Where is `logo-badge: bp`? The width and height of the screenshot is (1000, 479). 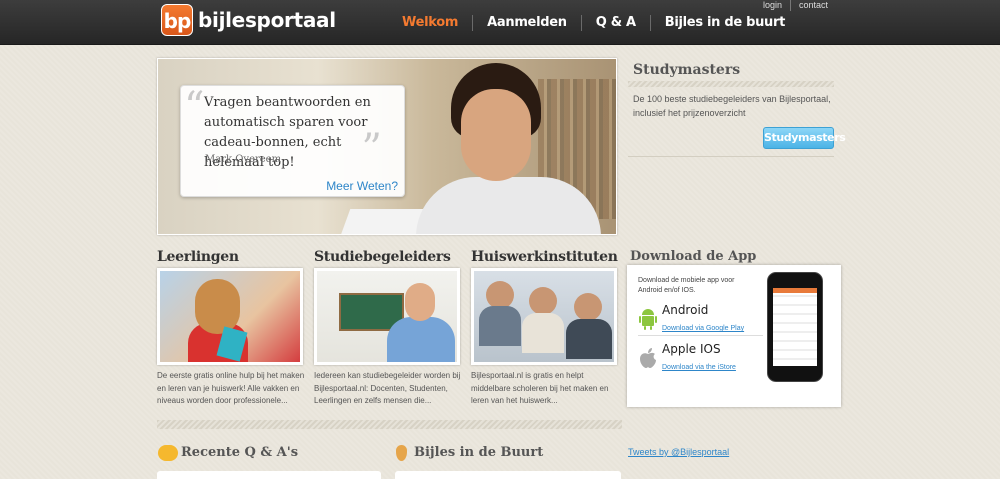
logo-badge: bp is located at coordinates (177, 20).